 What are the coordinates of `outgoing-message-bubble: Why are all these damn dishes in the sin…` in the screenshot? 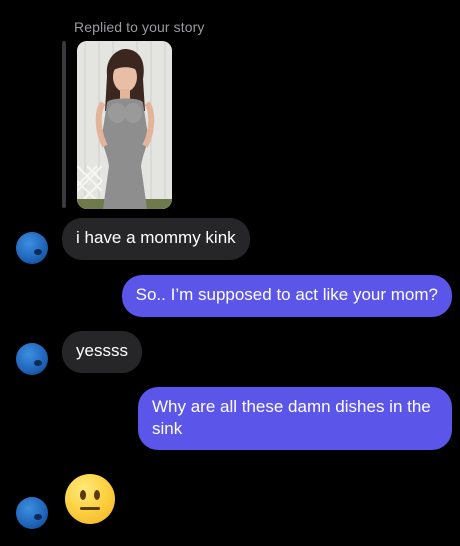 It's located at (295, 418).